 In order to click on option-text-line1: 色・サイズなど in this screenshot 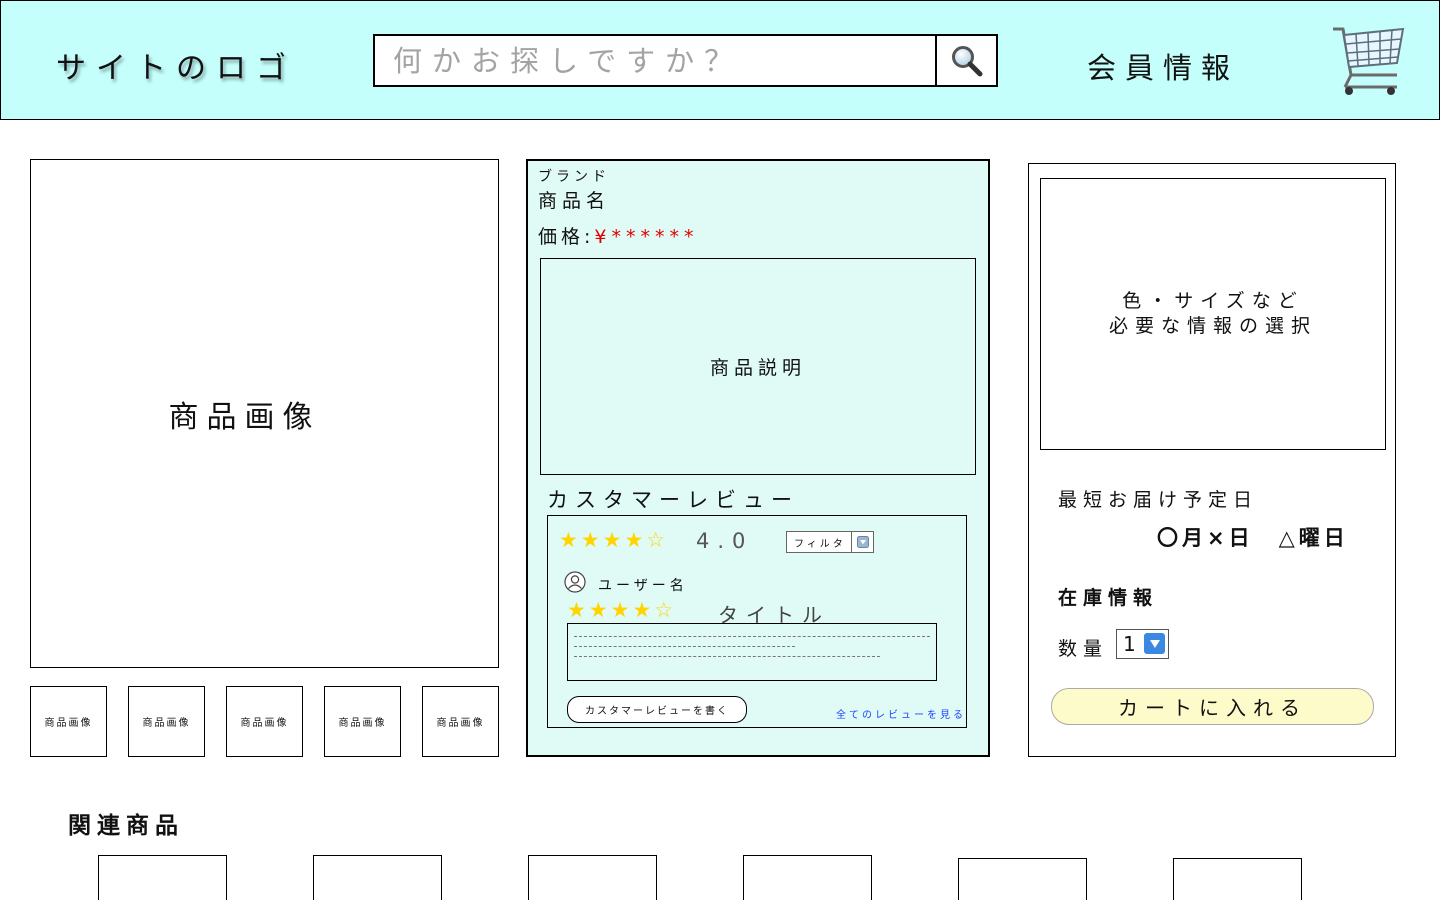, I will do `click(1213, 301)`.